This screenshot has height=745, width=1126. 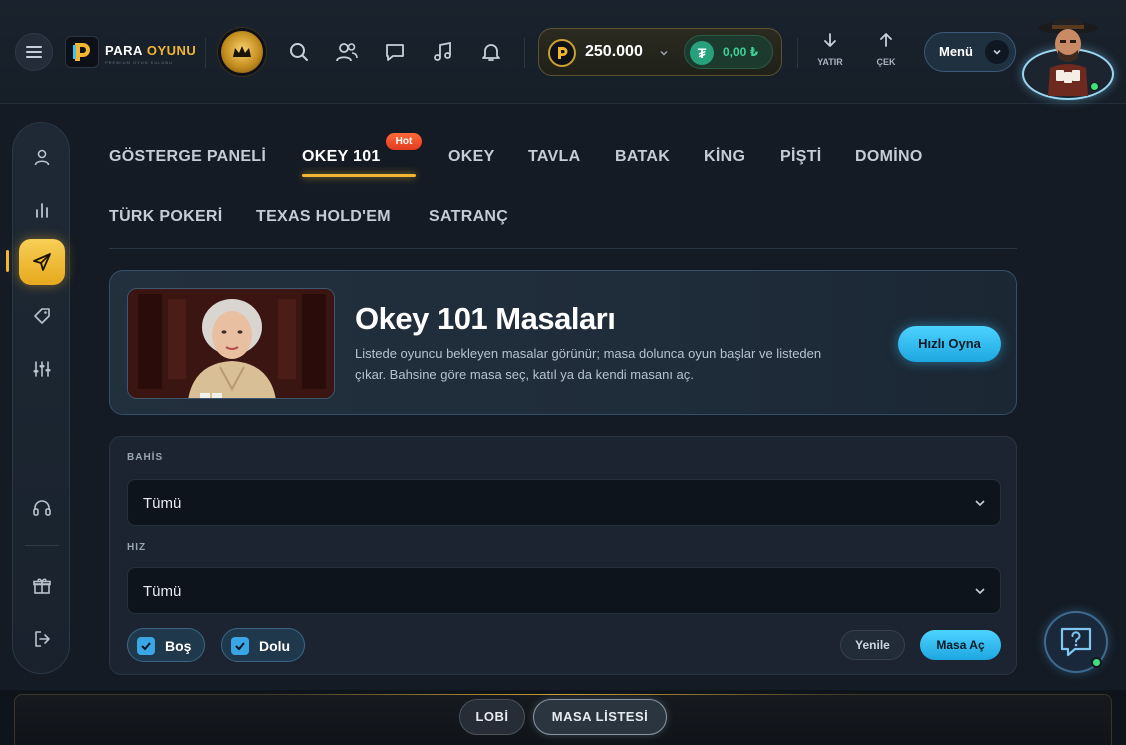 I want to click on full-tables-checkbox: Dolu, so click(x=263, y=645).